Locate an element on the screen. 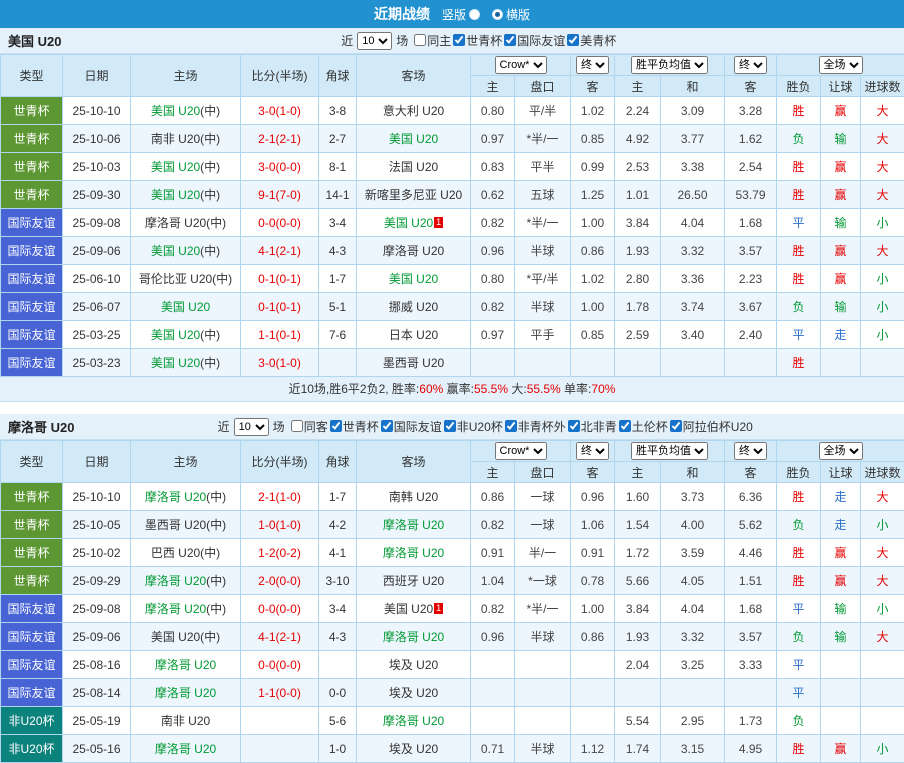  layout-option-horizontal: 横版 is located at coordinates (511, 14).